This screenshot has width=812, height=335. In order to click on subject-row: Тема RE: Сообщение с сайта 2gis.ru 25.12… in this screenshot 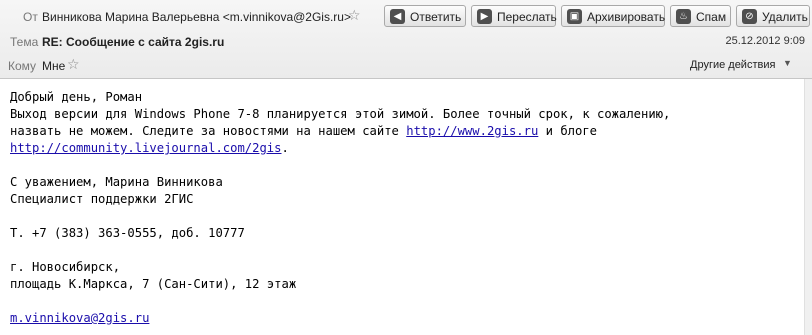, I will do `click(406, 42)`.